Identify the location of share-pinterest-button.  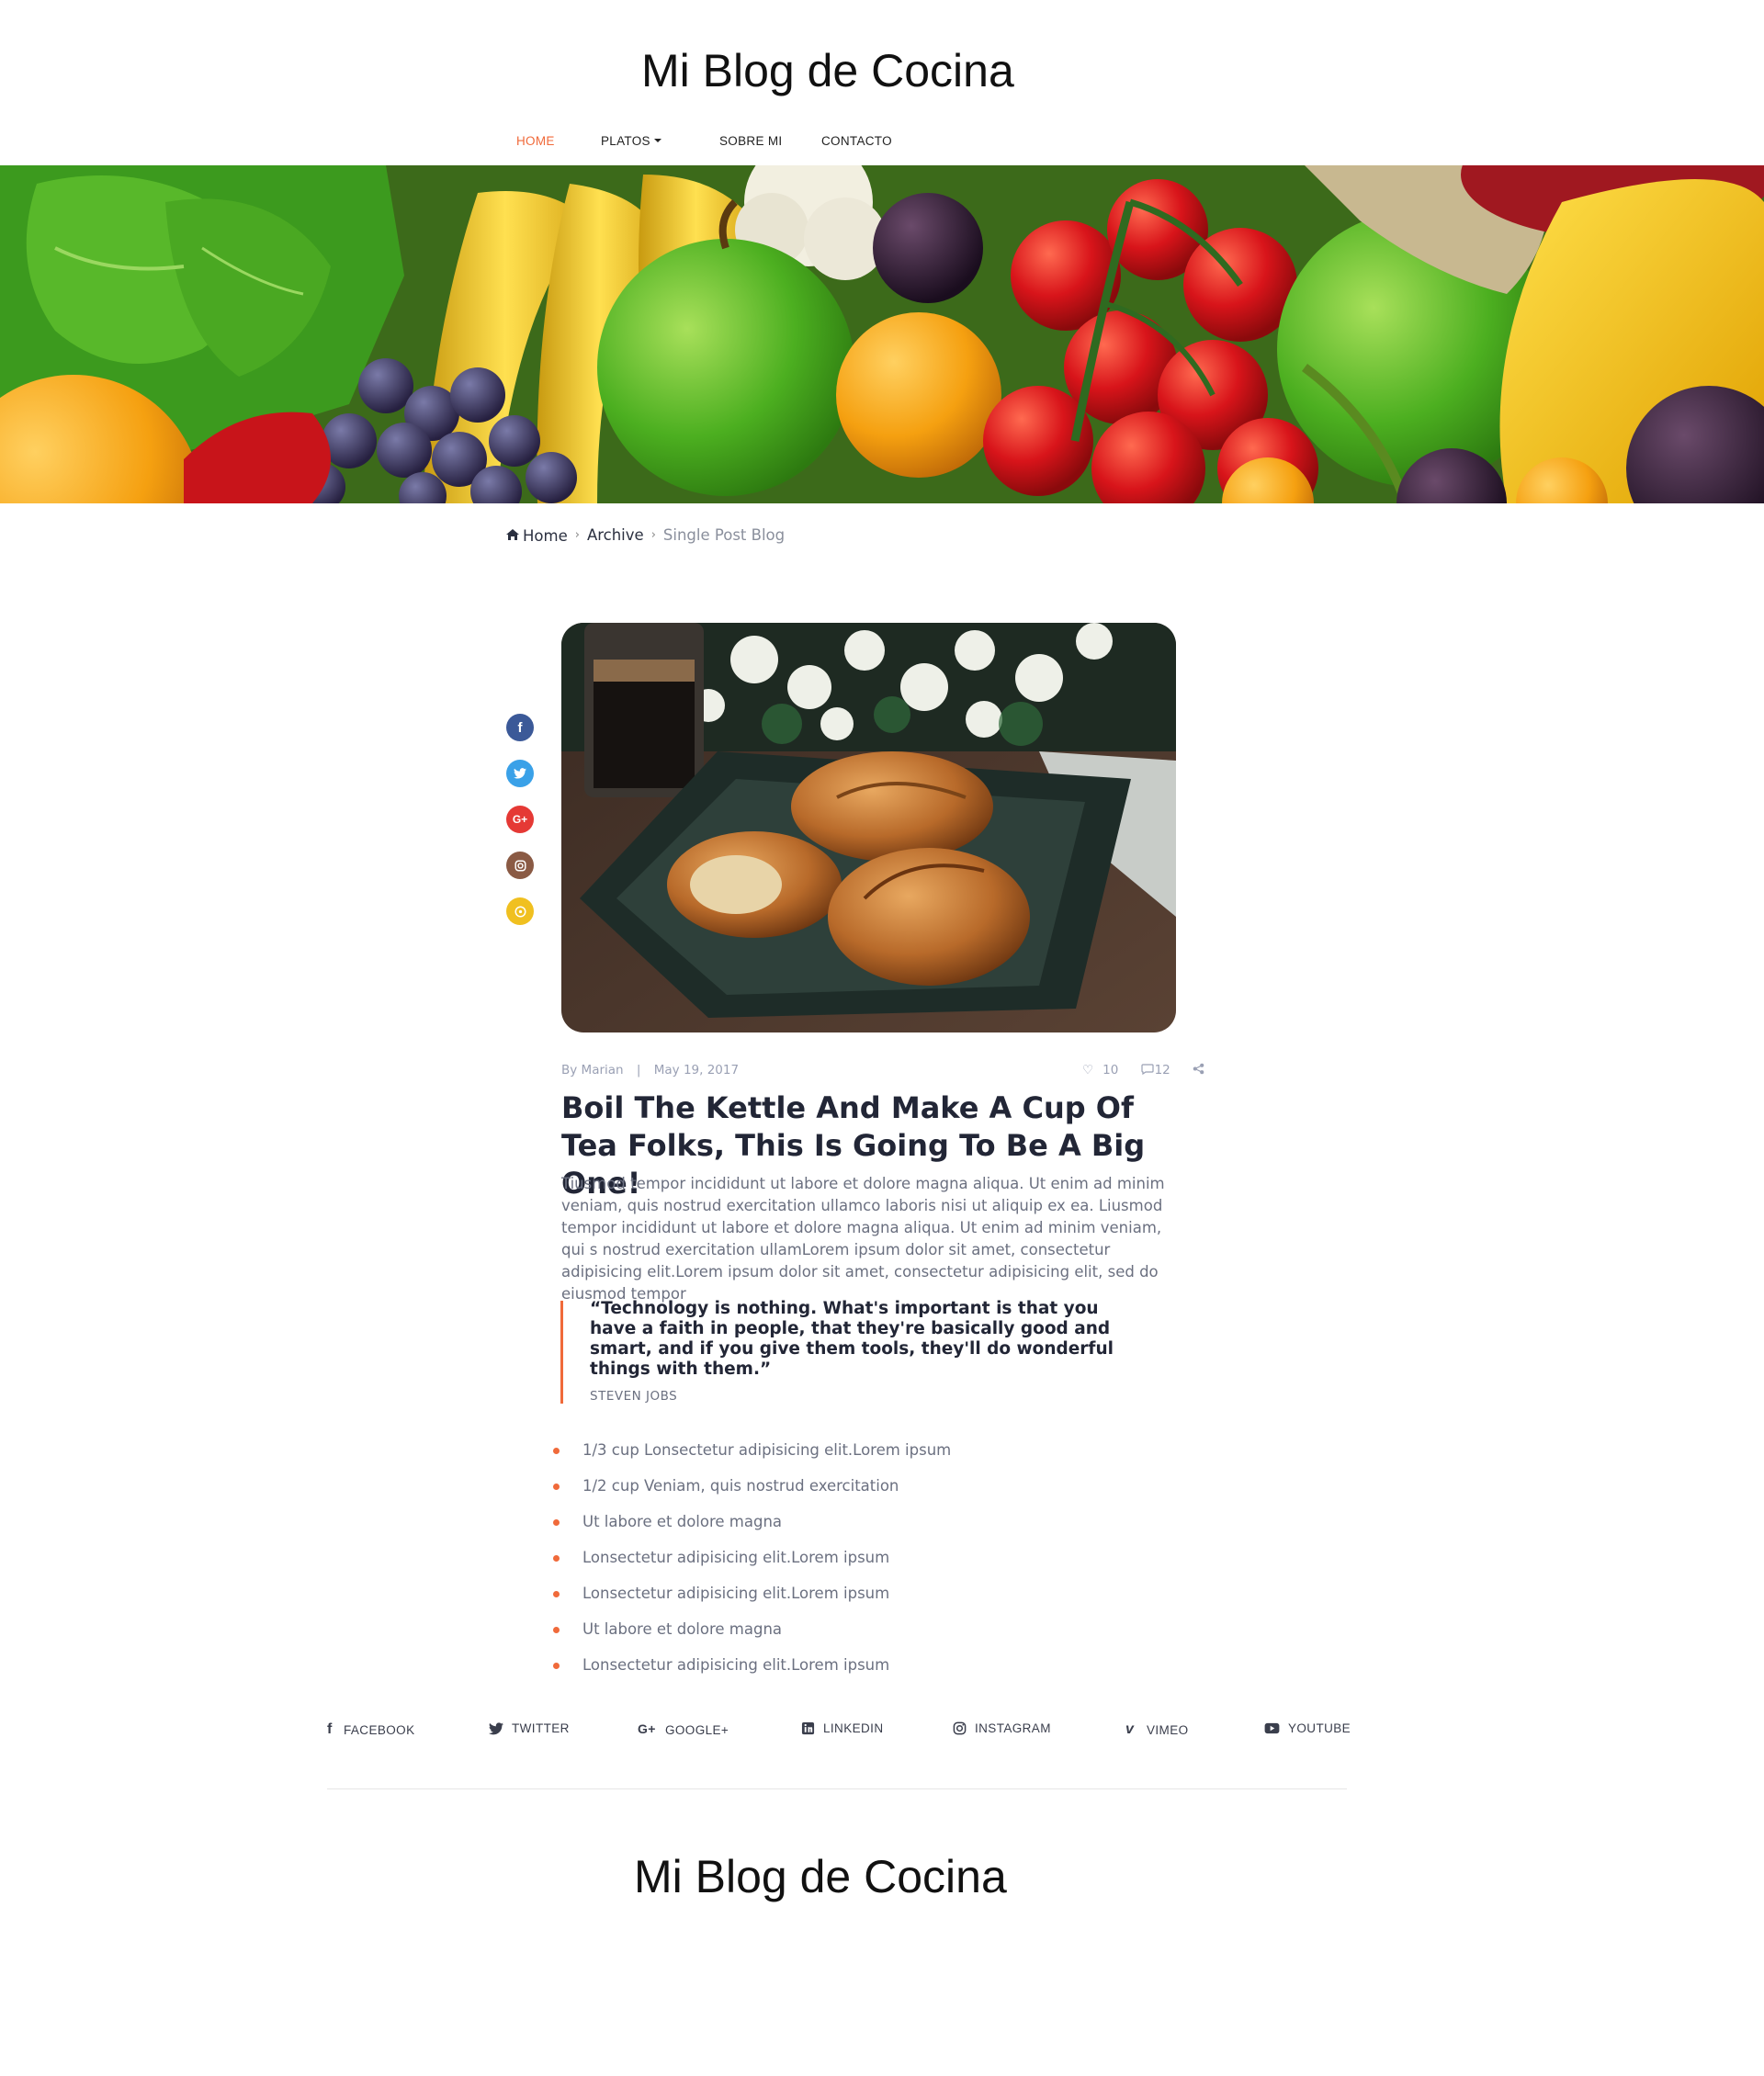
(520, 911).